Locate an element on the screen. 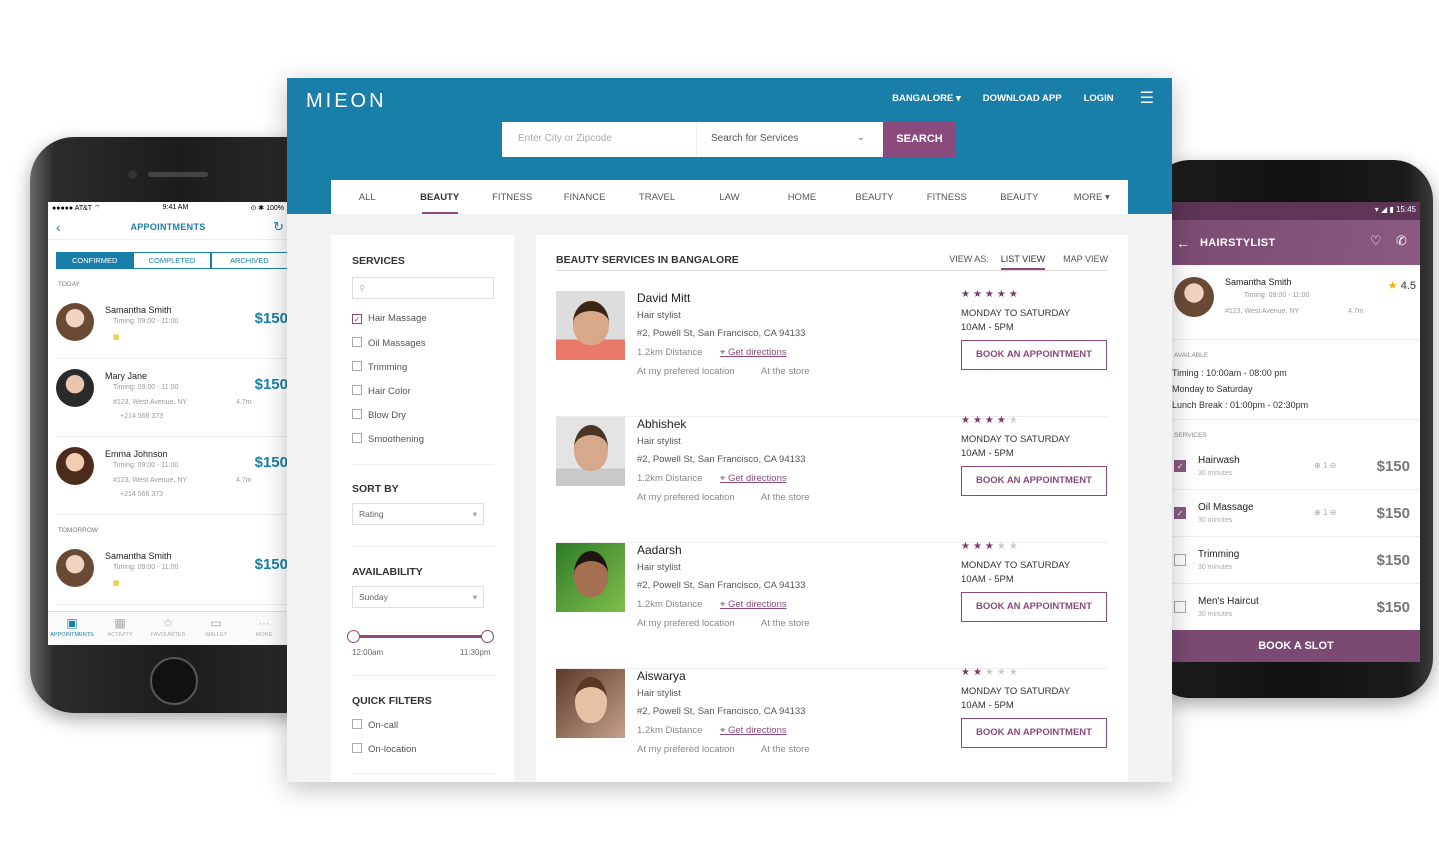 The image size is (1439, 860). service-name: Men's Haircut is located at coordinates (1228, 601).